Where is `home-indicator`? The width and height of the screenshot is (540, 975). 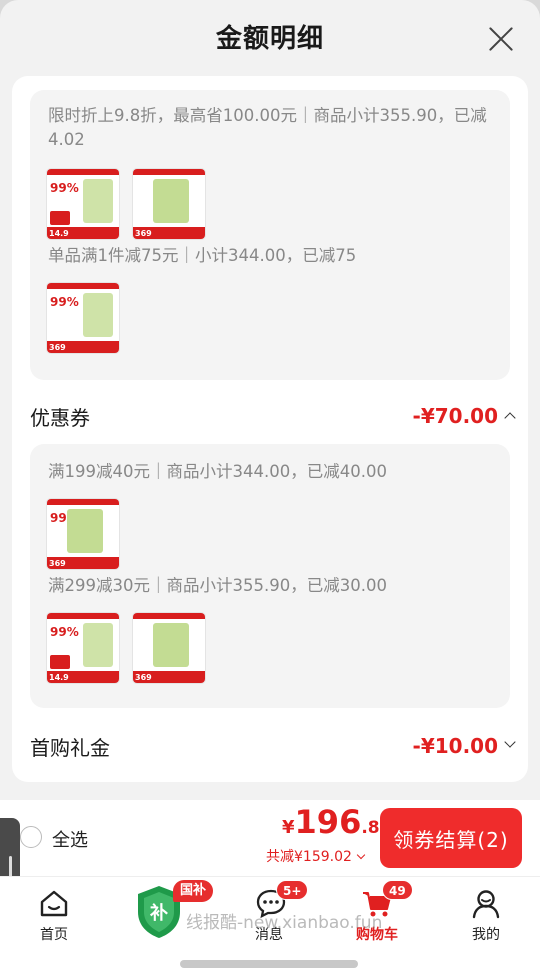 home-indicator is located at coordinates (269, 964).